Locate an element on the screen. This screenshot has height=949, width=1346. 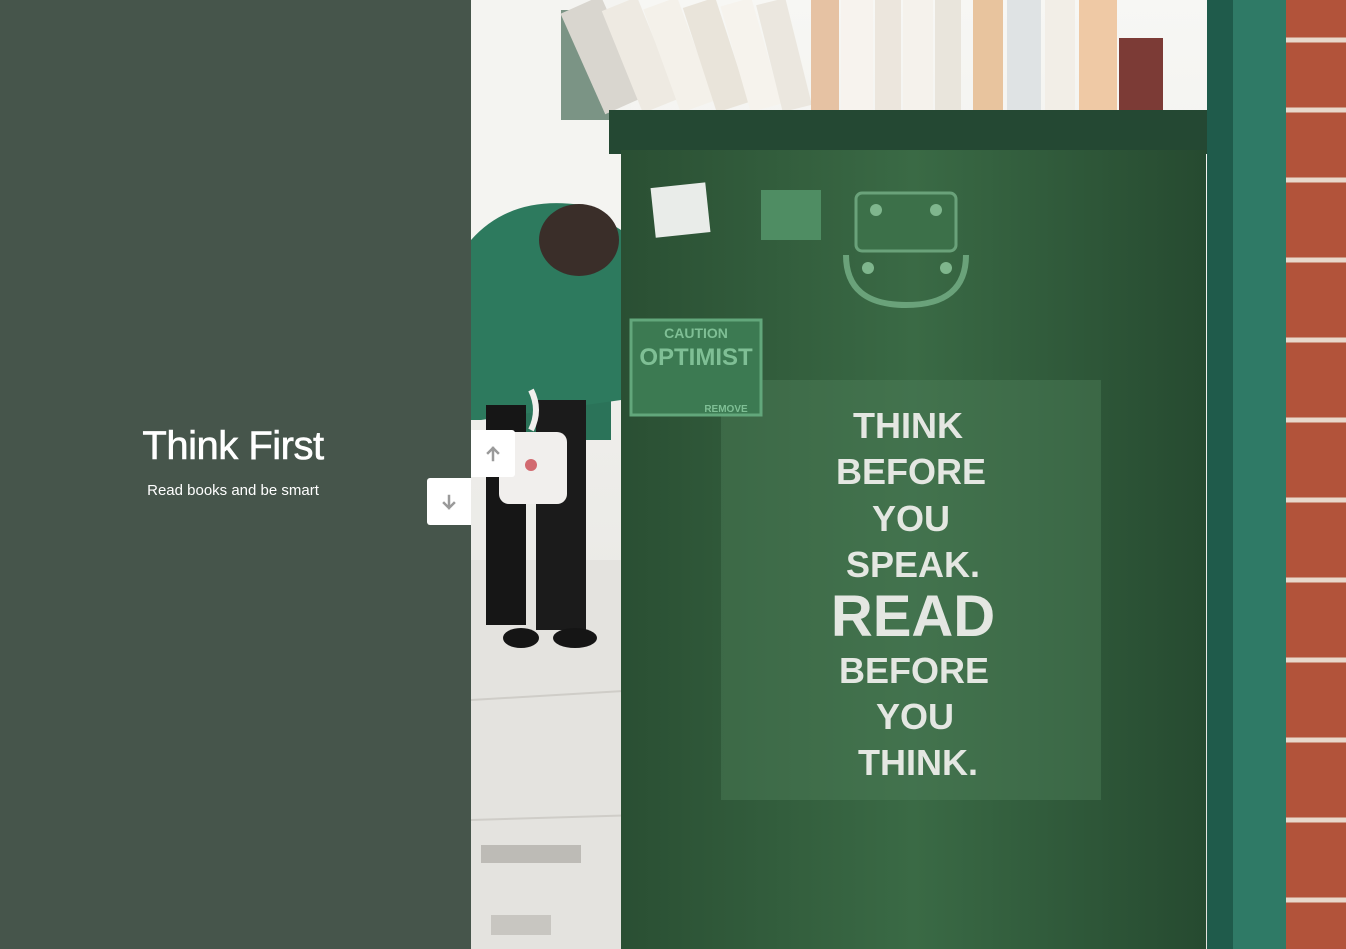
arrow-down-icon is located at coordinates (449, 502).